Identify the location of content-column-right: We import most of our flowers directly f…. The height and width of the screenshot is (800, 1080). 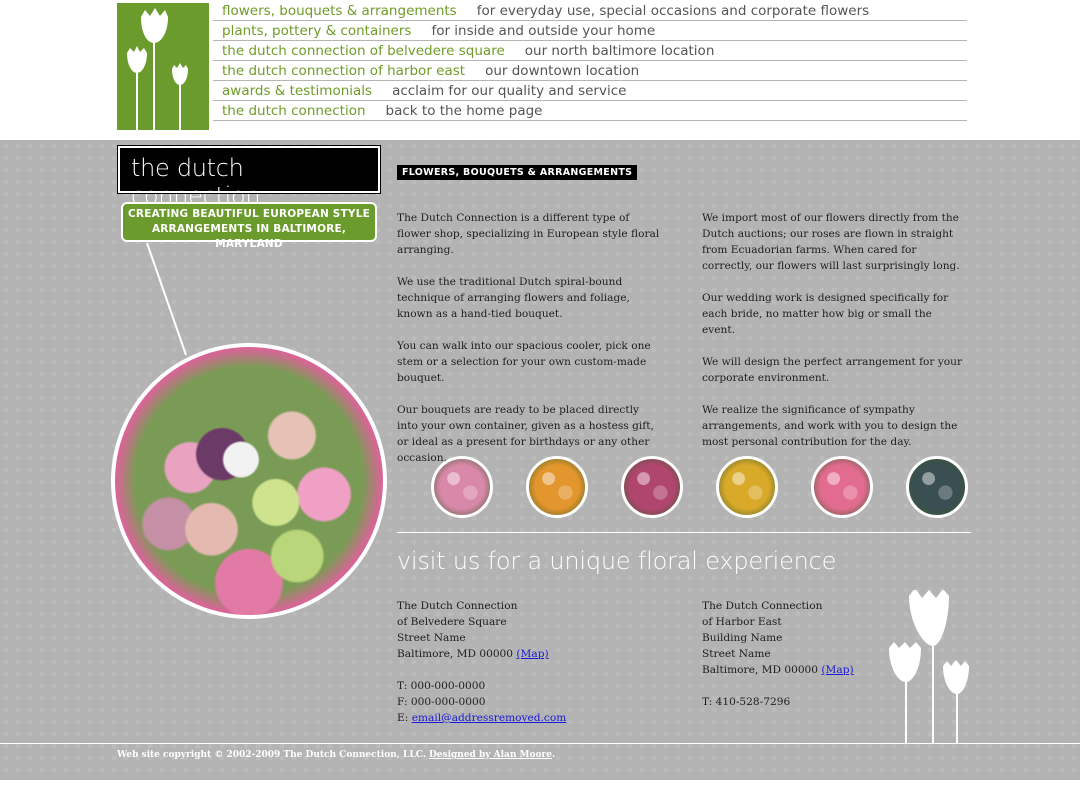
(834, 338).